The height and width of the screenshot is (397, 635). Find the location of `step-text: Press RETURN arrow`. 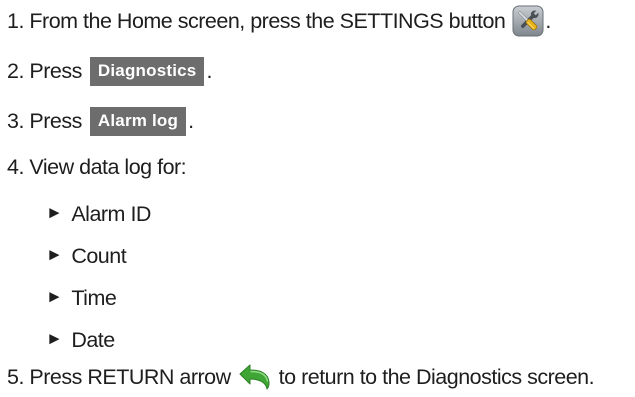

step-text: Press RETURN arrow is located at coordinates (130, 376).